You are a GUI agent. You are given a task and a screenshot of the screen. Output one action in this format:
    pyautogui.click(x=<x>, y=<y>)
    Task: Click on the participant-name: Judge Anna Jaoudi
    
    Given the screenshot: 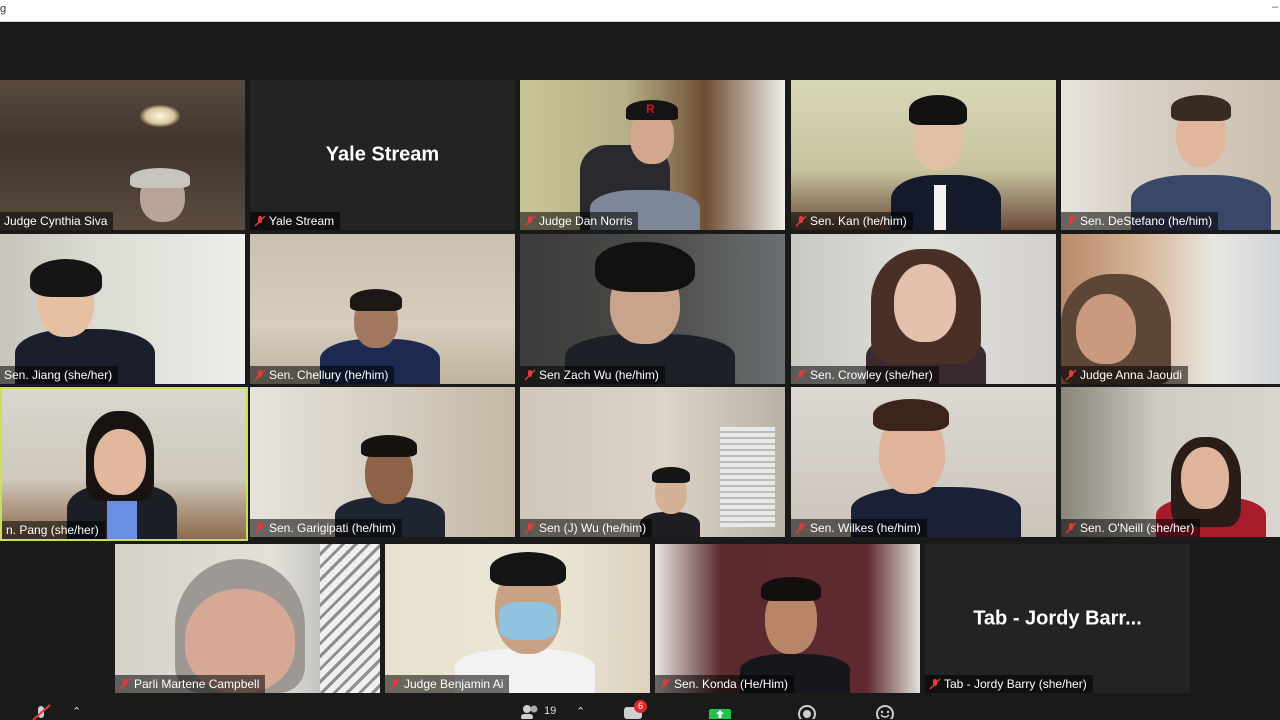 What is the action you would take?
    pyautogui.click(x=1131, y=375)
    